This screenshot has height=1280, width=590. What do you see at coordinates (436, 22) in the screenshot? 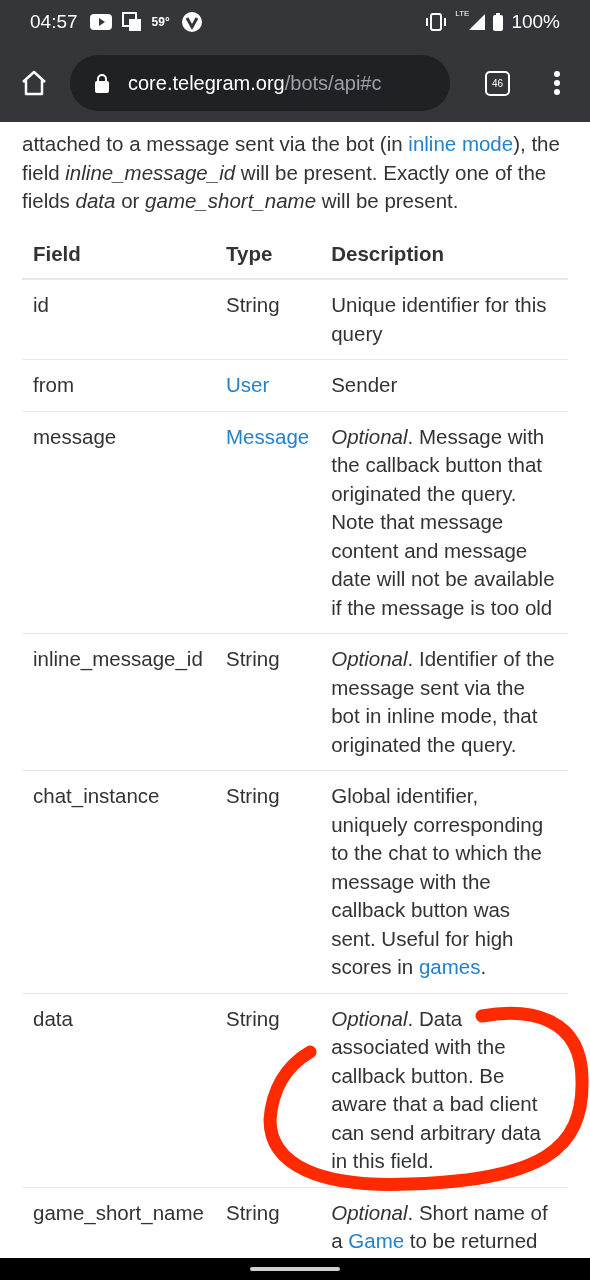
I see `vibrate-icon` at bounding box center [436, 22].